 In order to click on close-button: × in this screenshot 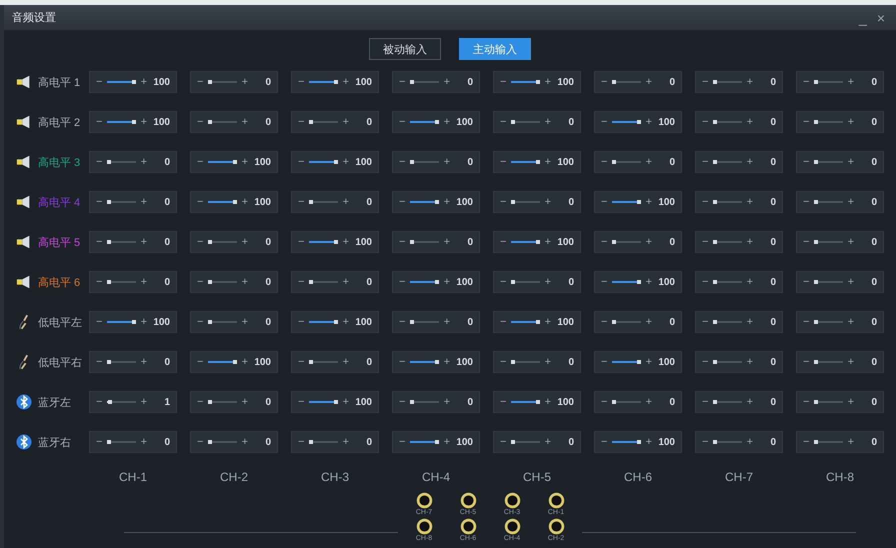, I will do `click(881, 17)`.